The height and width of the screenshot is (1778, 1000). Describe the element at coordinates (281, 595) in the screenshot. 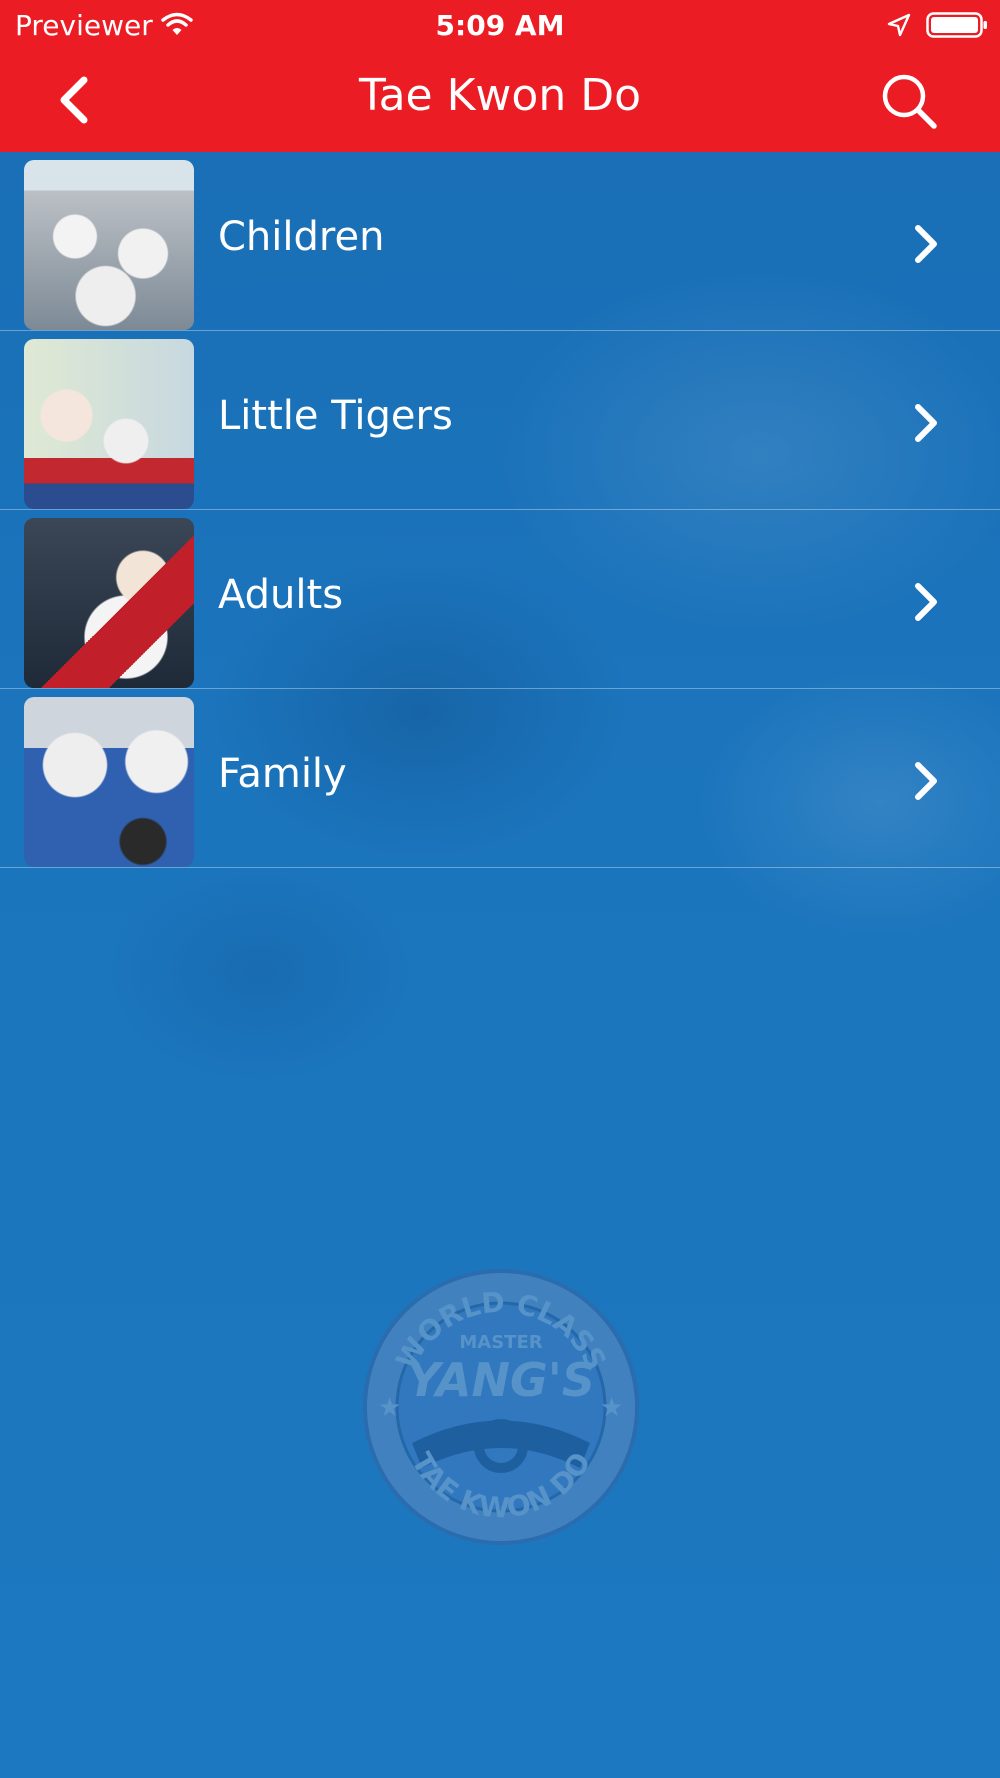

I see `list-item-label: Adults` at that location.